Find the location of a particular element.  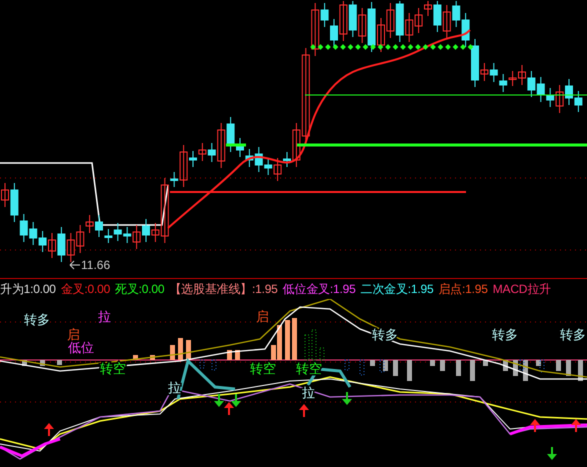

indicator-value: 金叉:0.00 is located at coordinates (85, 289).